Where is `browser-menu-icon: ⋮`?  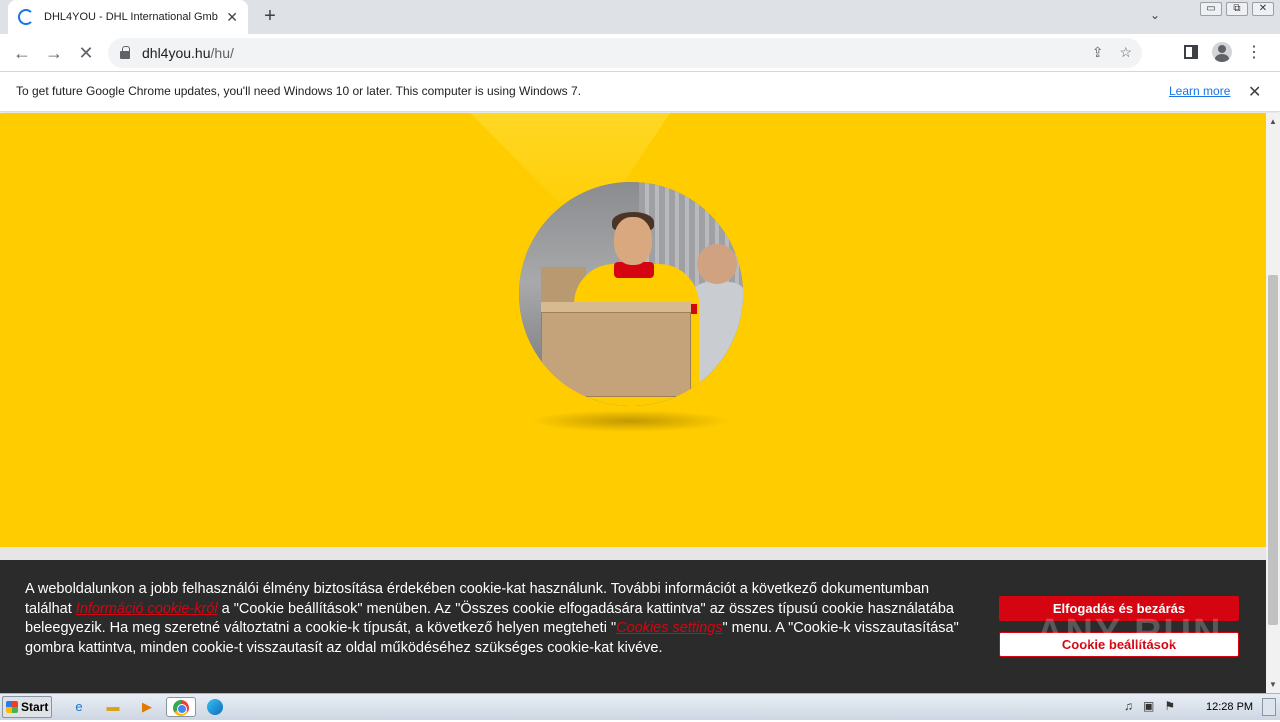 browser-menu-icon: ⋮ is located at coordinates (1254, 52).